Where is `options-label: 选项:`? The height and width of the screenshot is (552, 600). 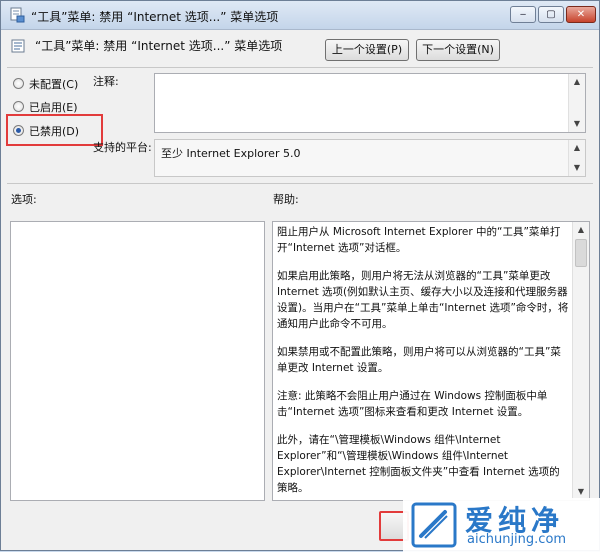
options-label: 选项: is located at coordinates (24, 199).